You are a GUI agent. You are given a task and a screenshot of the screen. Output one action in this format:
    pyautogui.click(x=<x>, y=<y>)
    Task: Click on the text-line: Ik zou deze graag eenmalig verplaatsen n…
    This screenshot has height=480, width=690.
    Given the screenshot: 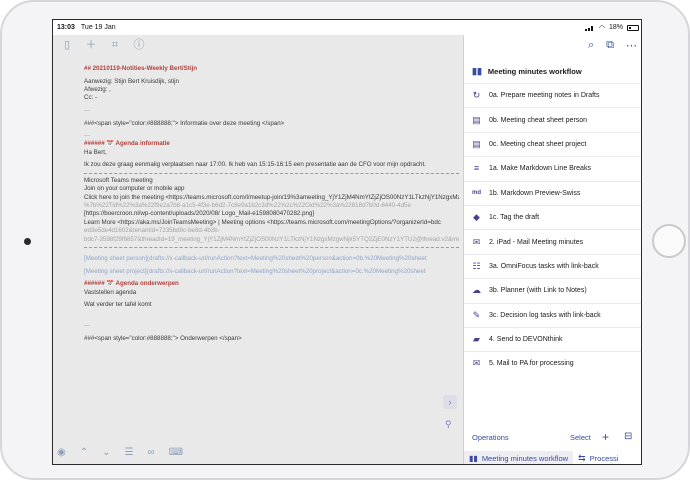 What is the action you would take?
    pyautogui.click(x=255, y=165)
    